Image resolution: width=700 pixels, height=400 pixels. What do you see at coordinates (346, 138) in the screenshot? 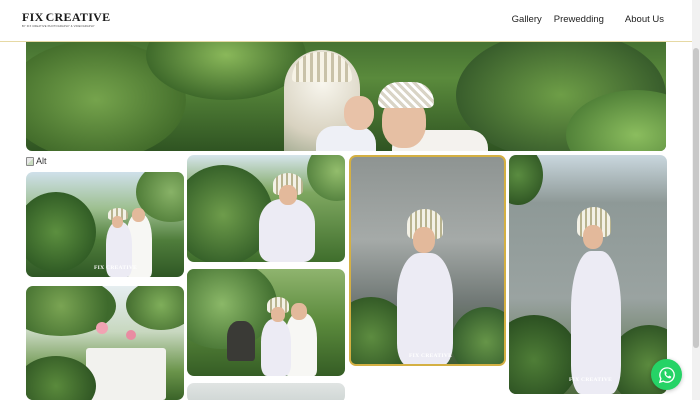
I see `bride-dress` at bounding box center [346, 138].